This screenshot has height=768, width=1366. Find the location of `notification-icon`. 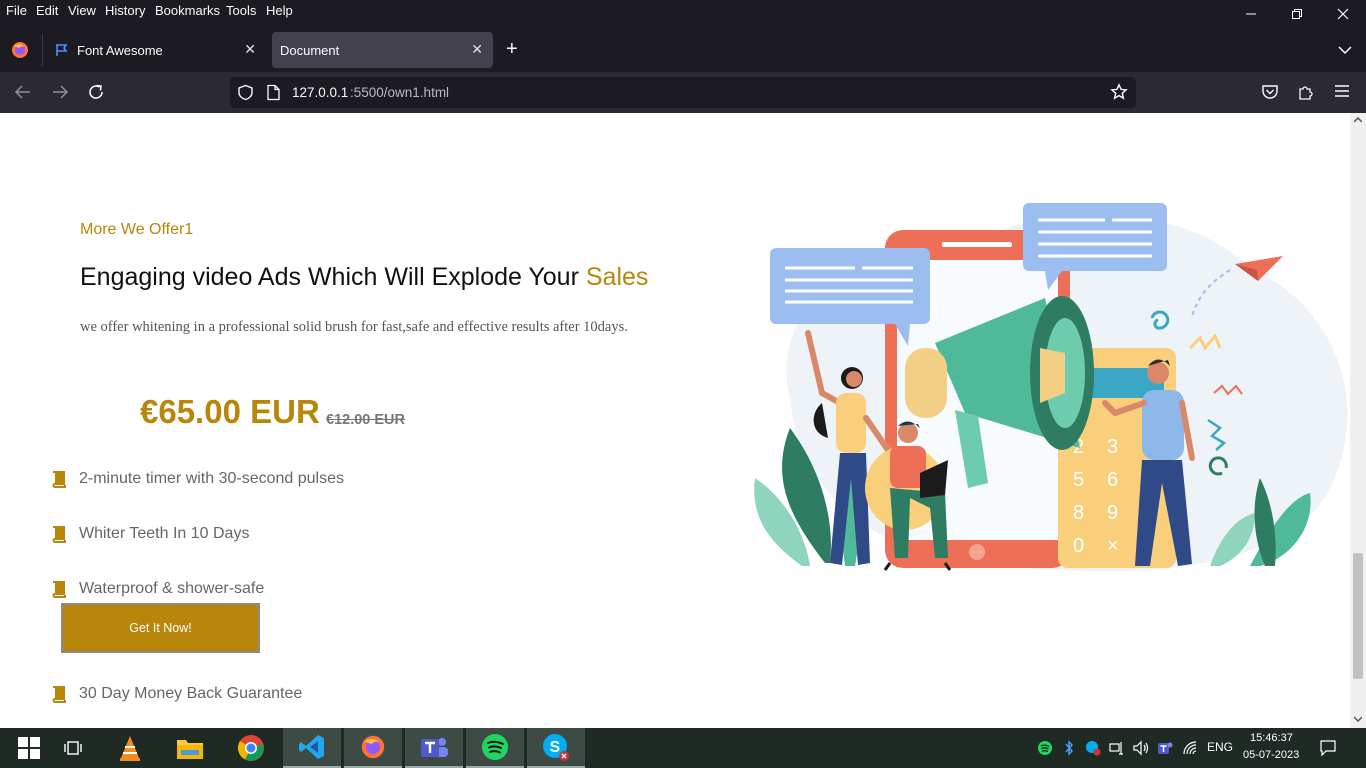

notification-icon is located at coordinates (1328, 748).